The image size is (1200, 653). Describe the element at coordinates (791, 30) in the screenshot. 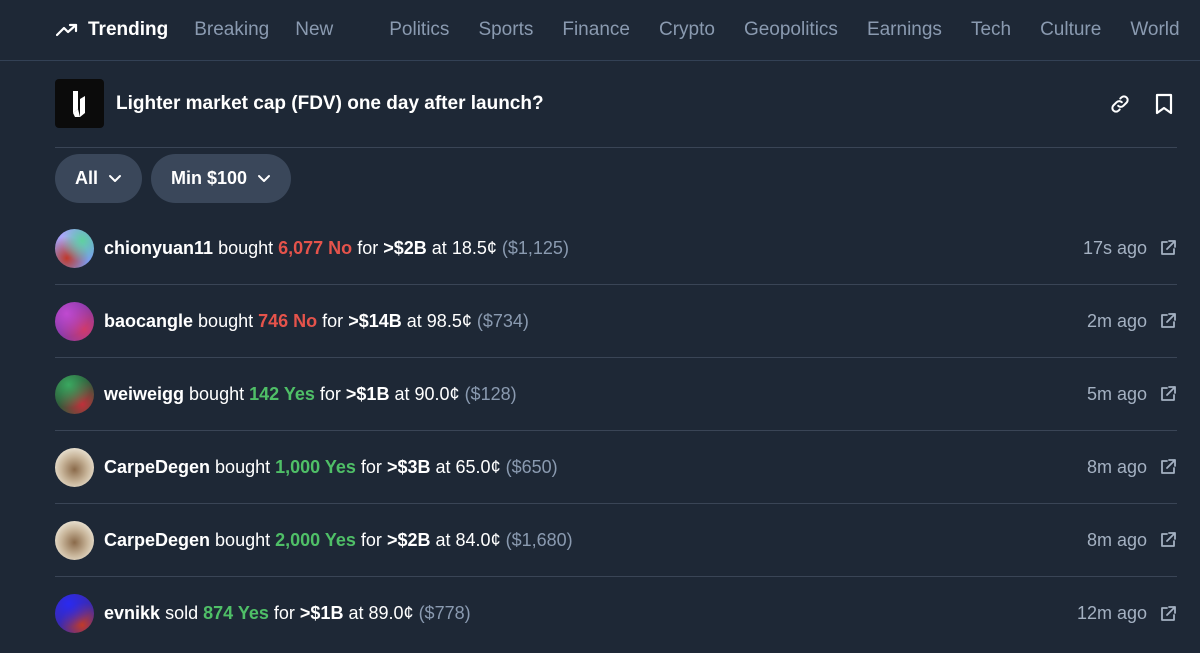

I see `nav-geopolitics: Geopolitics` at that location.